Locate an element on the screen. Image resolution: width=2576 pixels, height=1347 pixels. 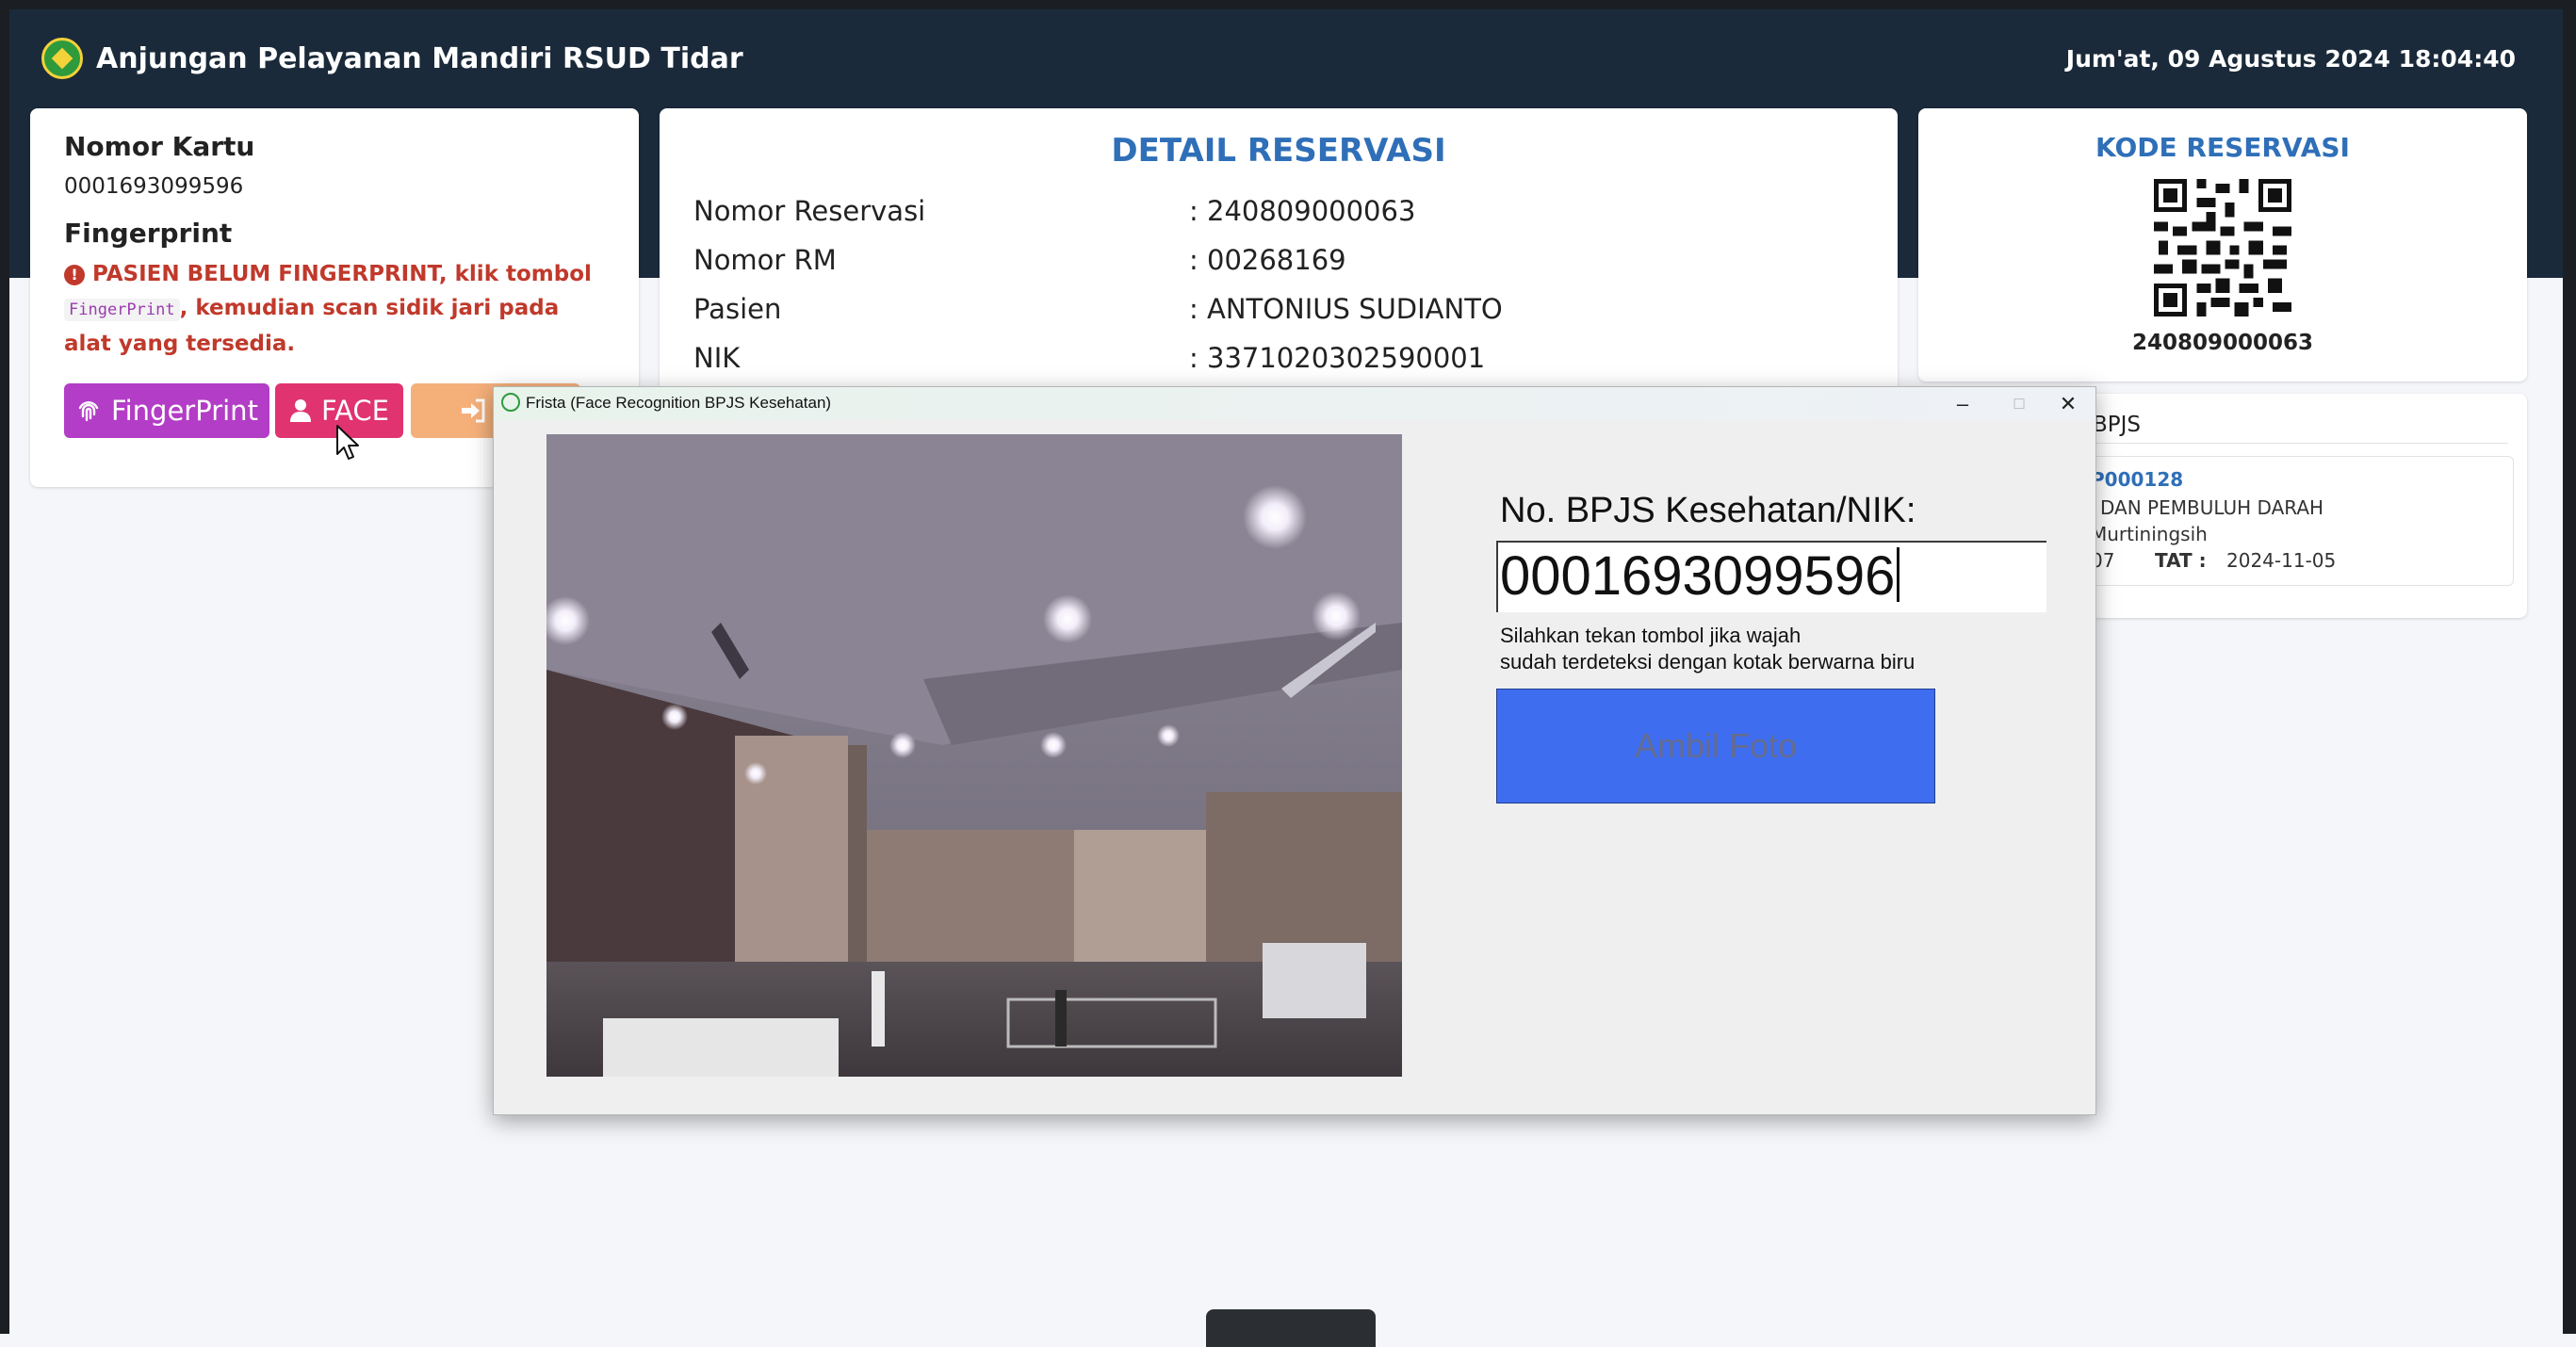
instruction-line-1: Silahkan tekan tombol jika wajah is located at coordinates (1651, 635).